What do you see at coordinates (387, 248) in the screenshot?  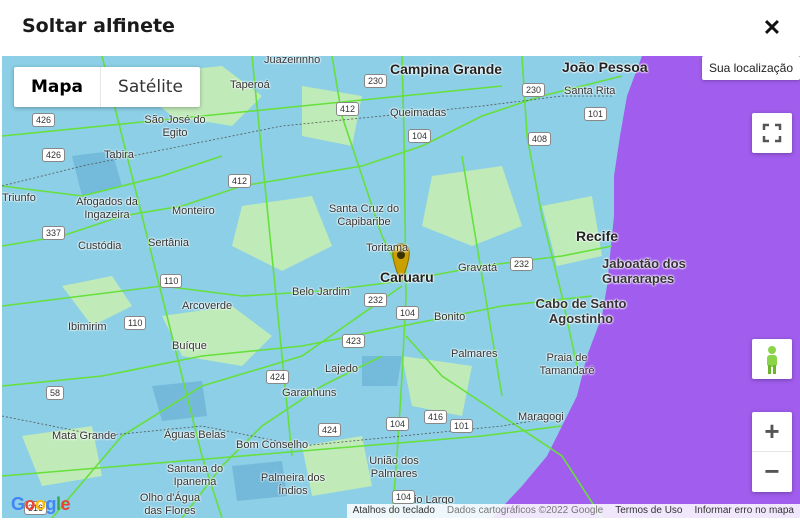 I see `place-label: Toritama` at bounding box center [387, 248].